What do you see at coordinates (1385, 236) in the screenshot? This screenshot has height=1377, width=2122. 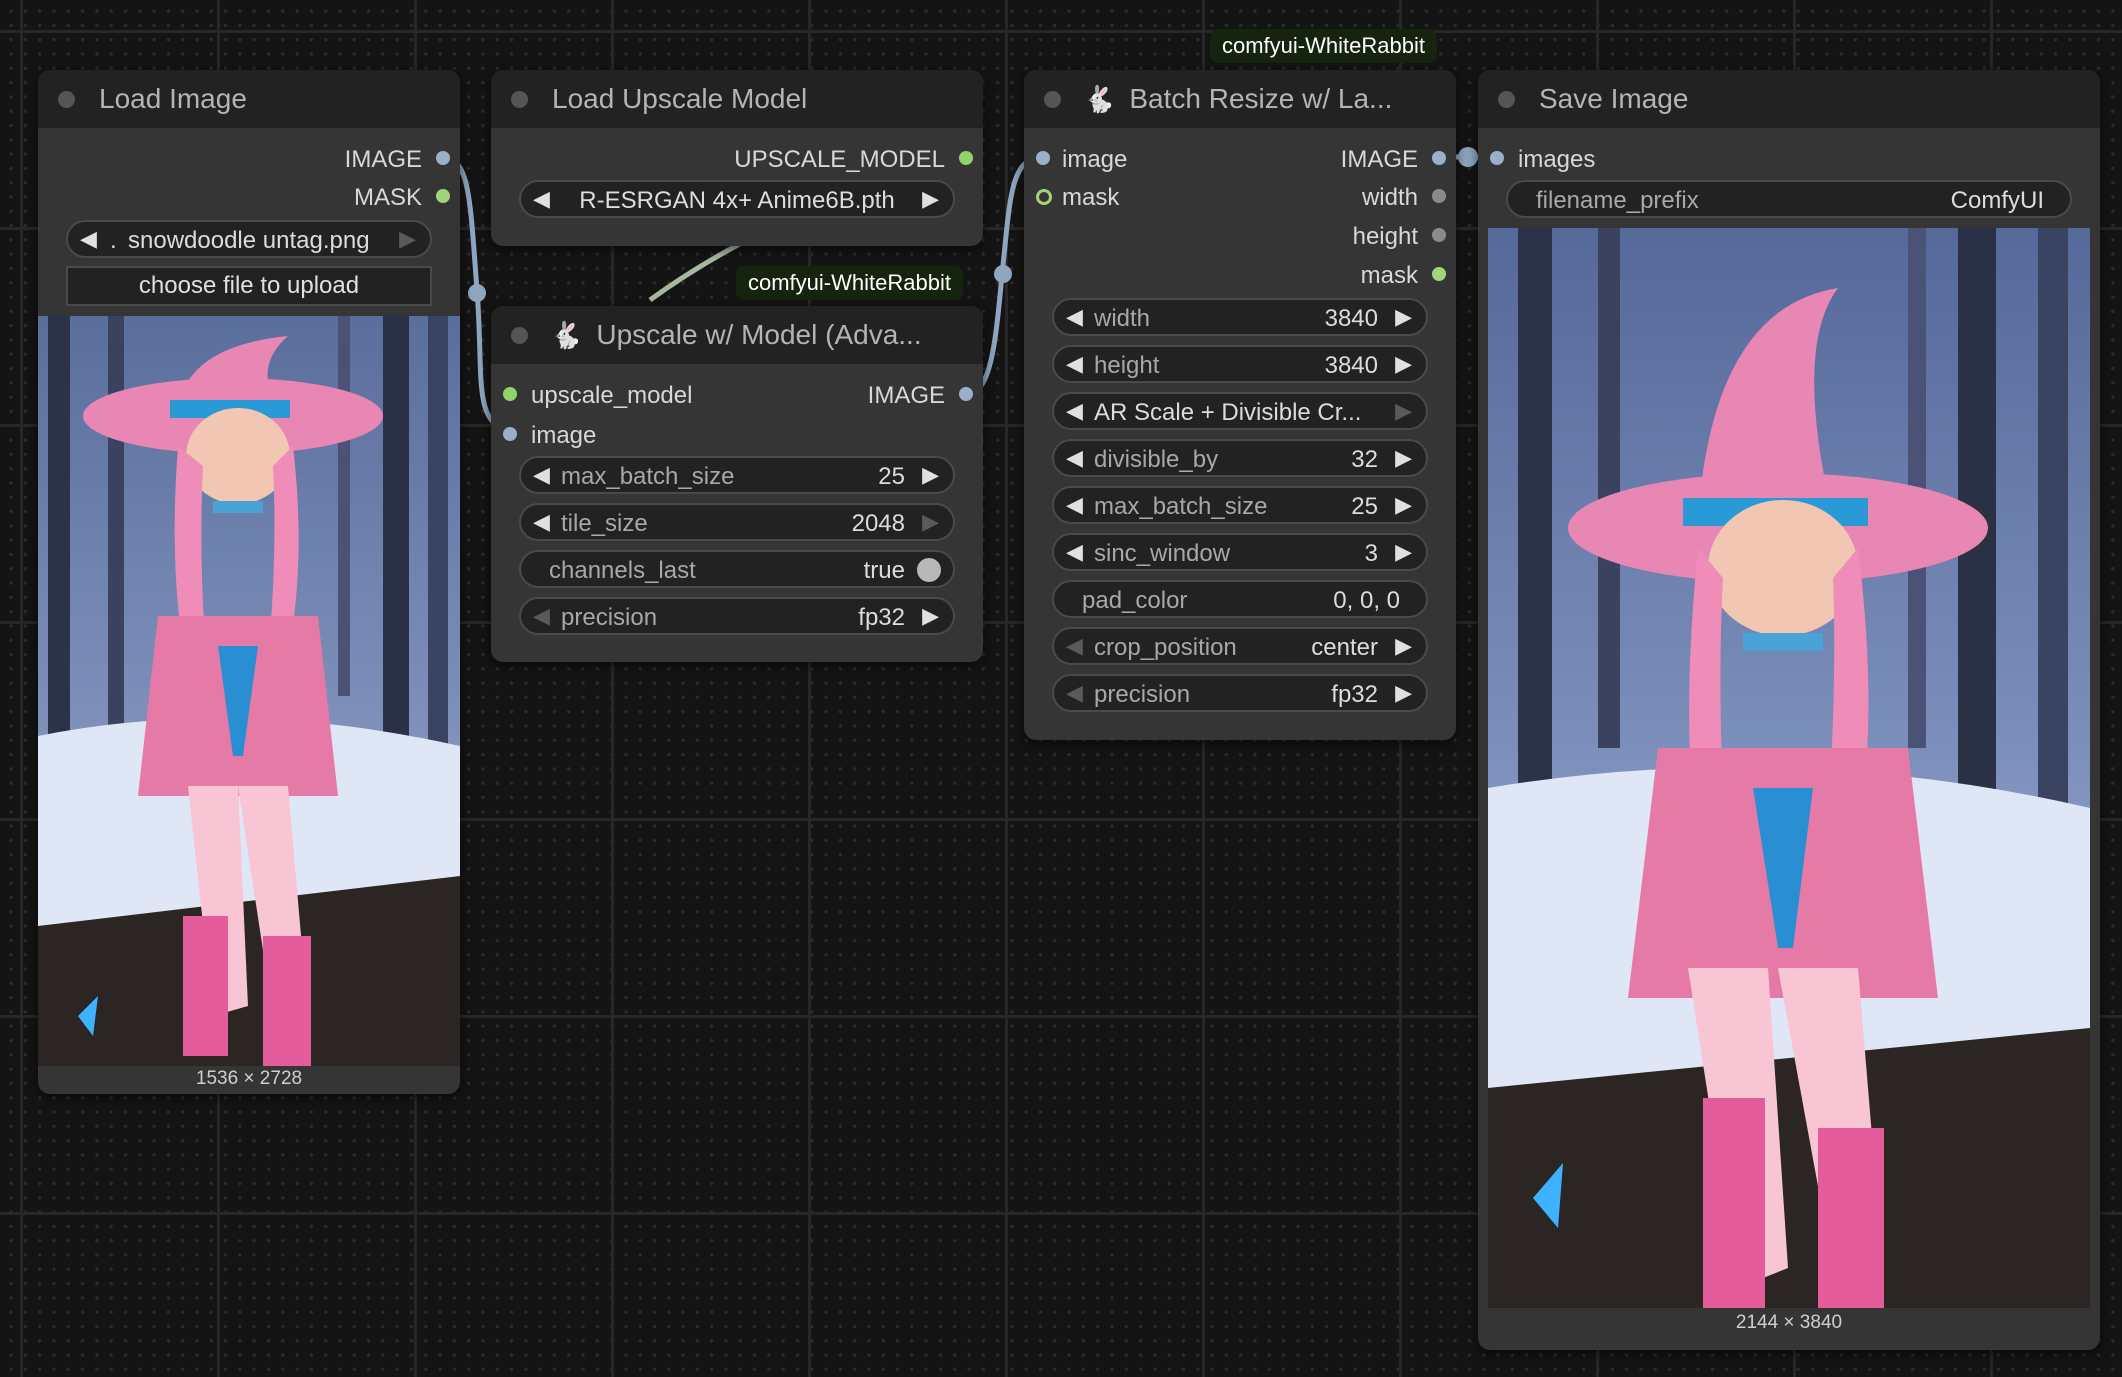 I see `output-height-label: height` at bounding box center [1385, 236].